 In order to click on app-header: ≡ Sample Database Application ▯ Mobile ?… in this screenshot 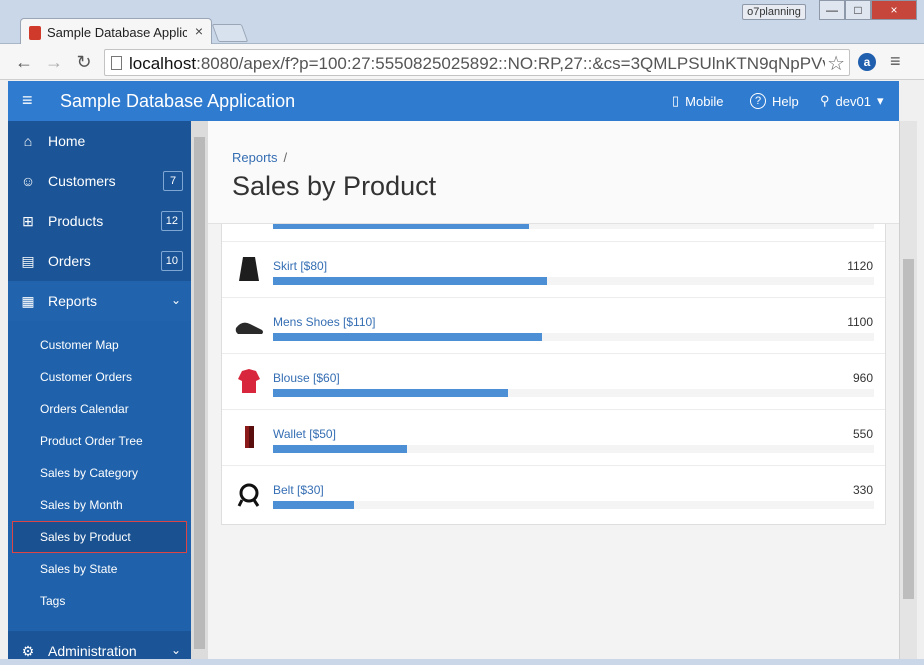, I will do `click(453, 101)`.